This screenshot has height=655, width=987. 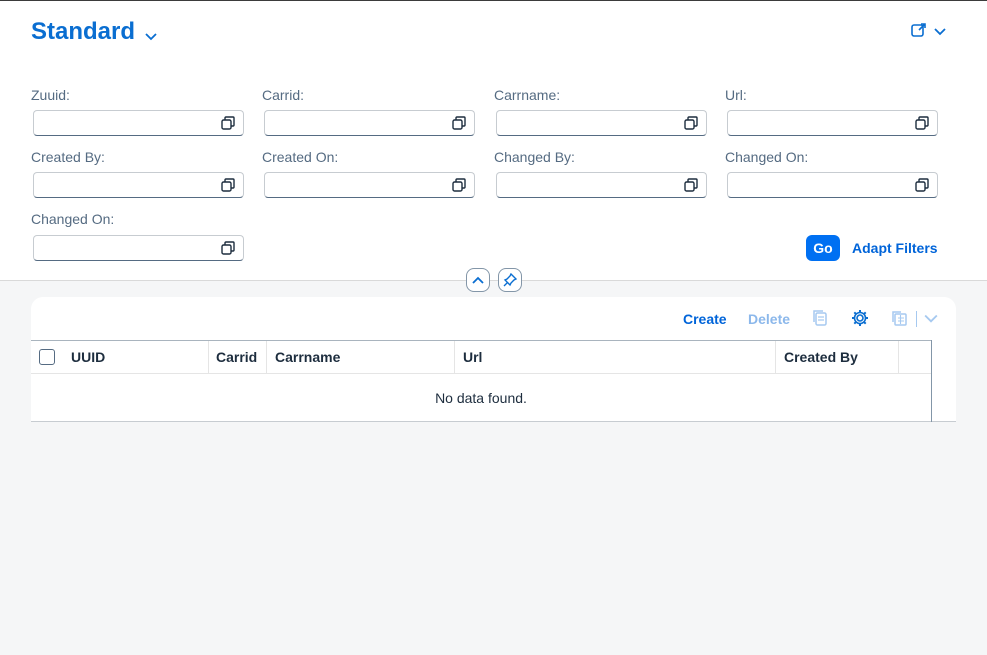 I want to click on filter-label-changed-by: Changed By:, so click(x=534, y=157).